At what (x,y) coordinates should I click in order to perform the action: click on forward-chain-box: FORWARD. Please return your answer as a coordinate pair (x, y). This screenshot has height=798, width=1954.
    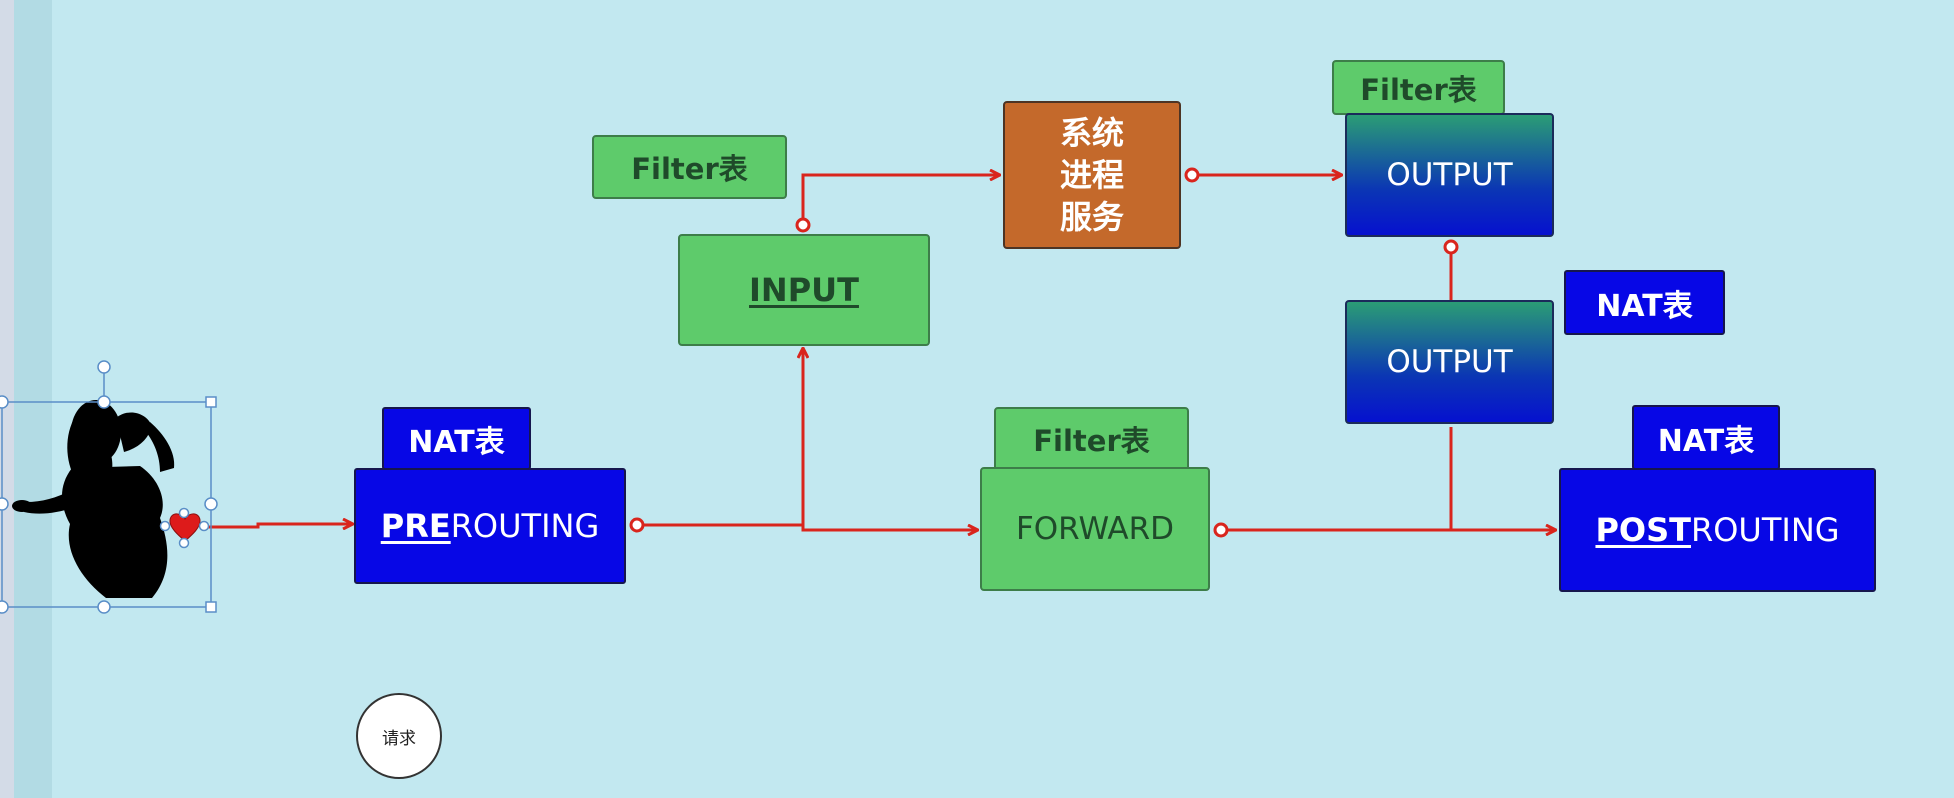
    Looking at the image, I should click on (1095, 529).